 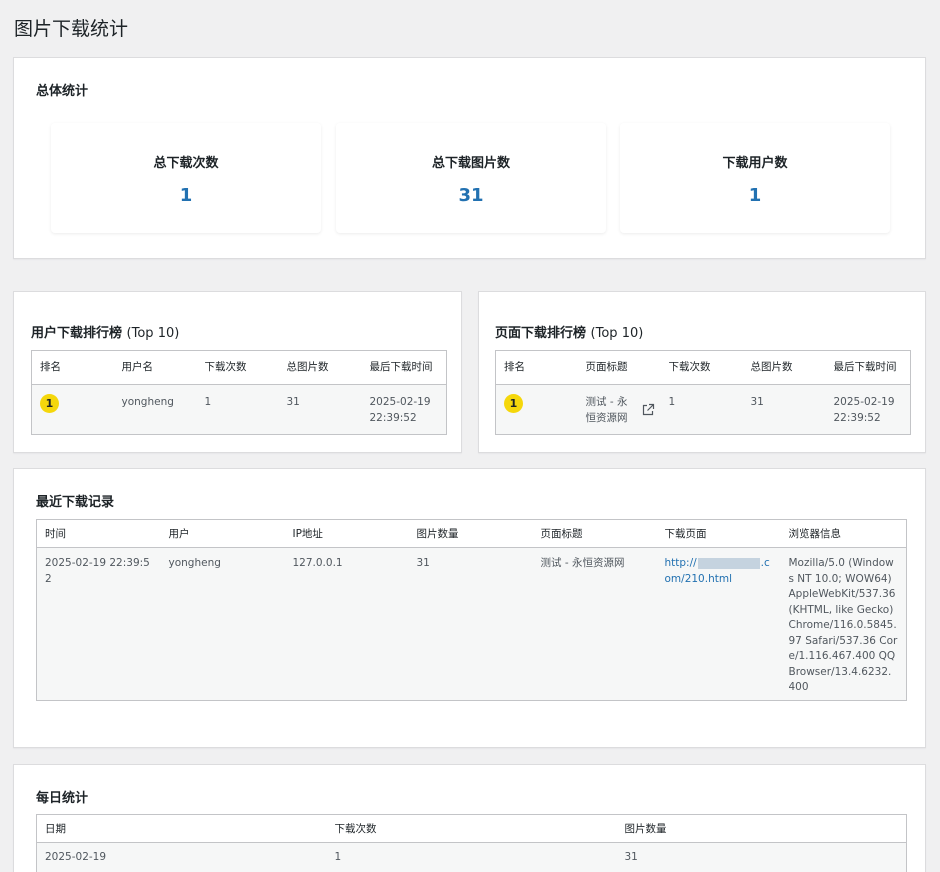 I want to click on overall-stats-title: 总体统计, so click(x=62, y=91).